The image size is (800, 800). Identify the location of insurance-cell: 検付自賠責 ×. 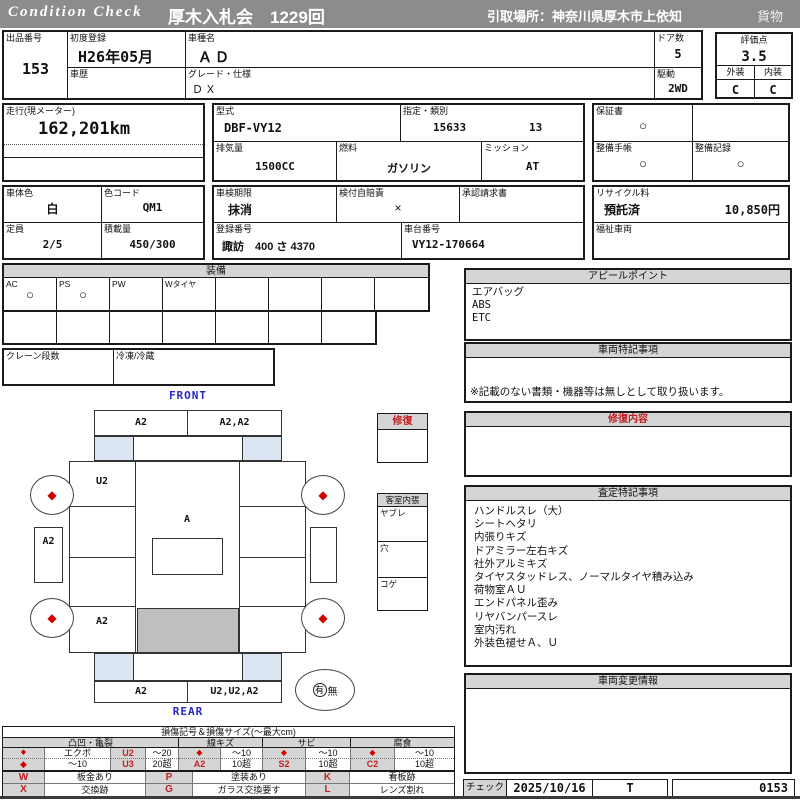
(398, 204).